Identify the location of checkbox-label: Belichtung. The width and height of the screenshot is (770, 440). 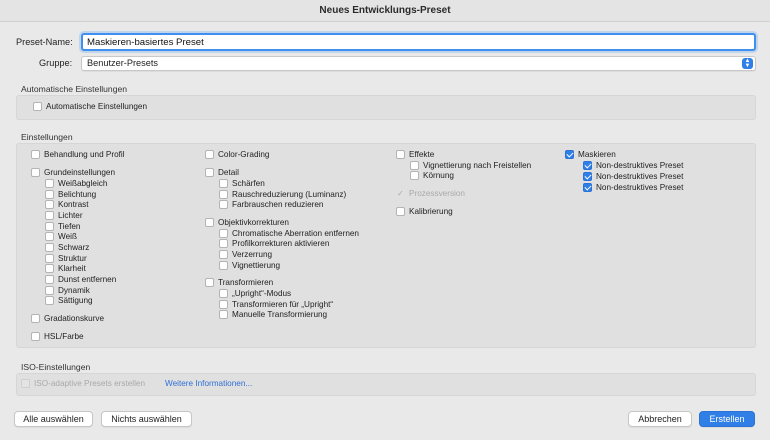
(77, 194).